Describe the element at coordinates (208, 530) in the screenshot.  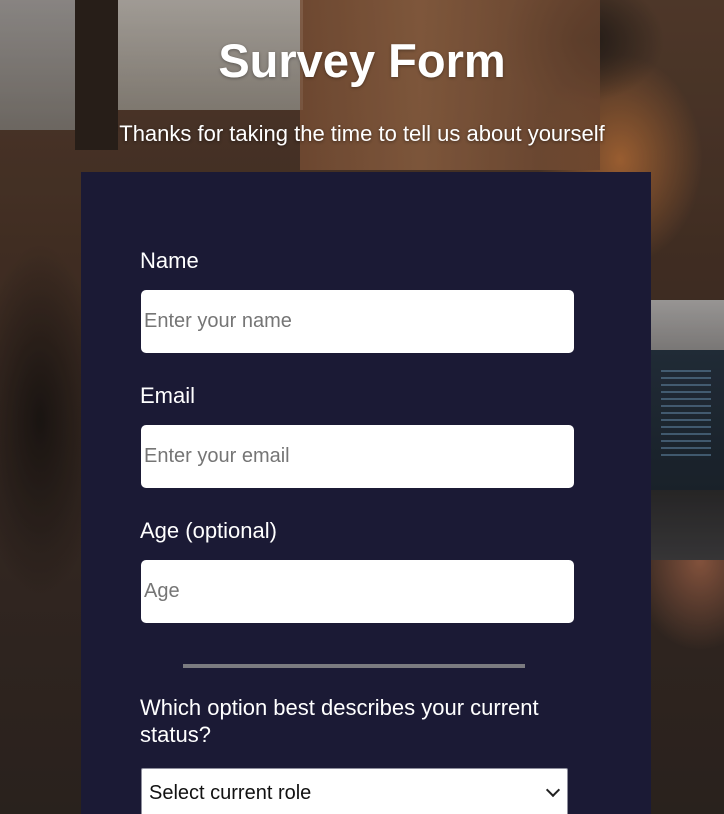
I see `age-label: Age (optional)` at that location.